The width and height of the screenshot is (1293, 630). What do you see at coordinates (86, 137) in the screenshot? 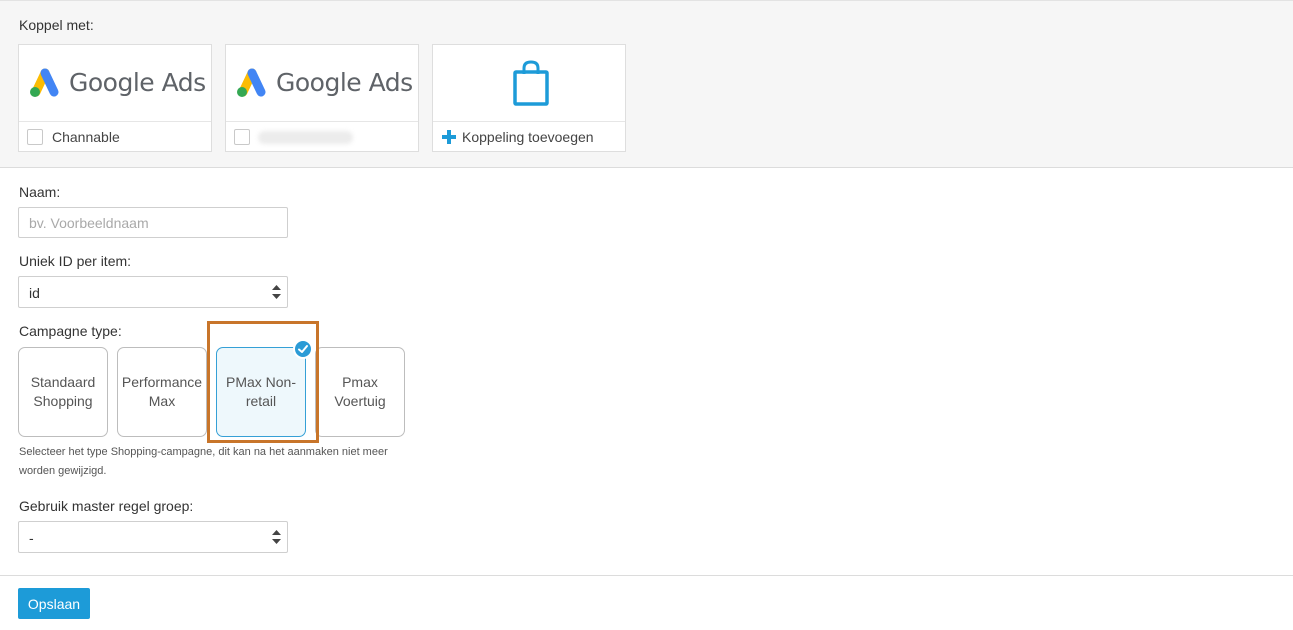
I see `connection-label: Channable` at bounding box center [86, 137].